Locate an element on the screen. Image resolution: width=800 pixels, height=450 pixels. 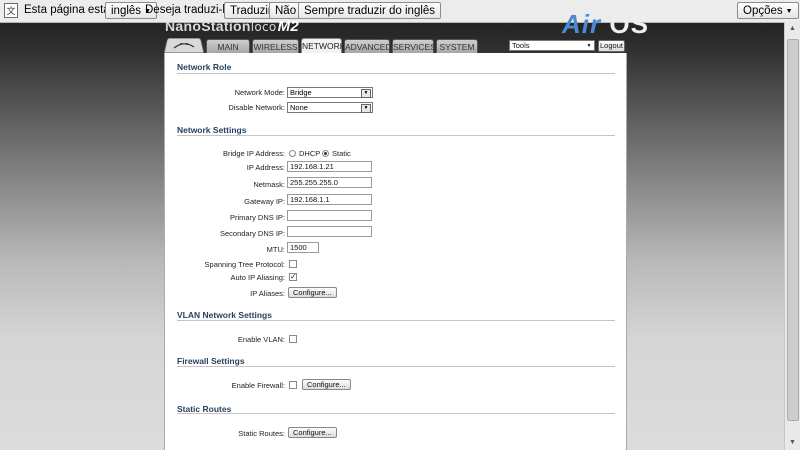
auto-alias-label: Auto IP Aliasing: is located at coordinates (257, 277).